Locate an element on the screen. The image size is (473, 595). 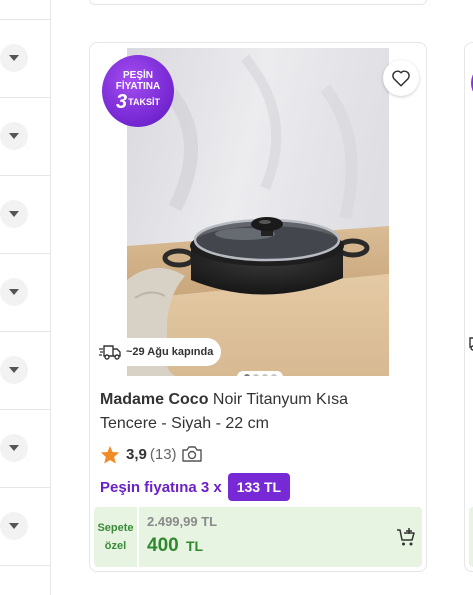
price-box is located at coordinates (471, 537).